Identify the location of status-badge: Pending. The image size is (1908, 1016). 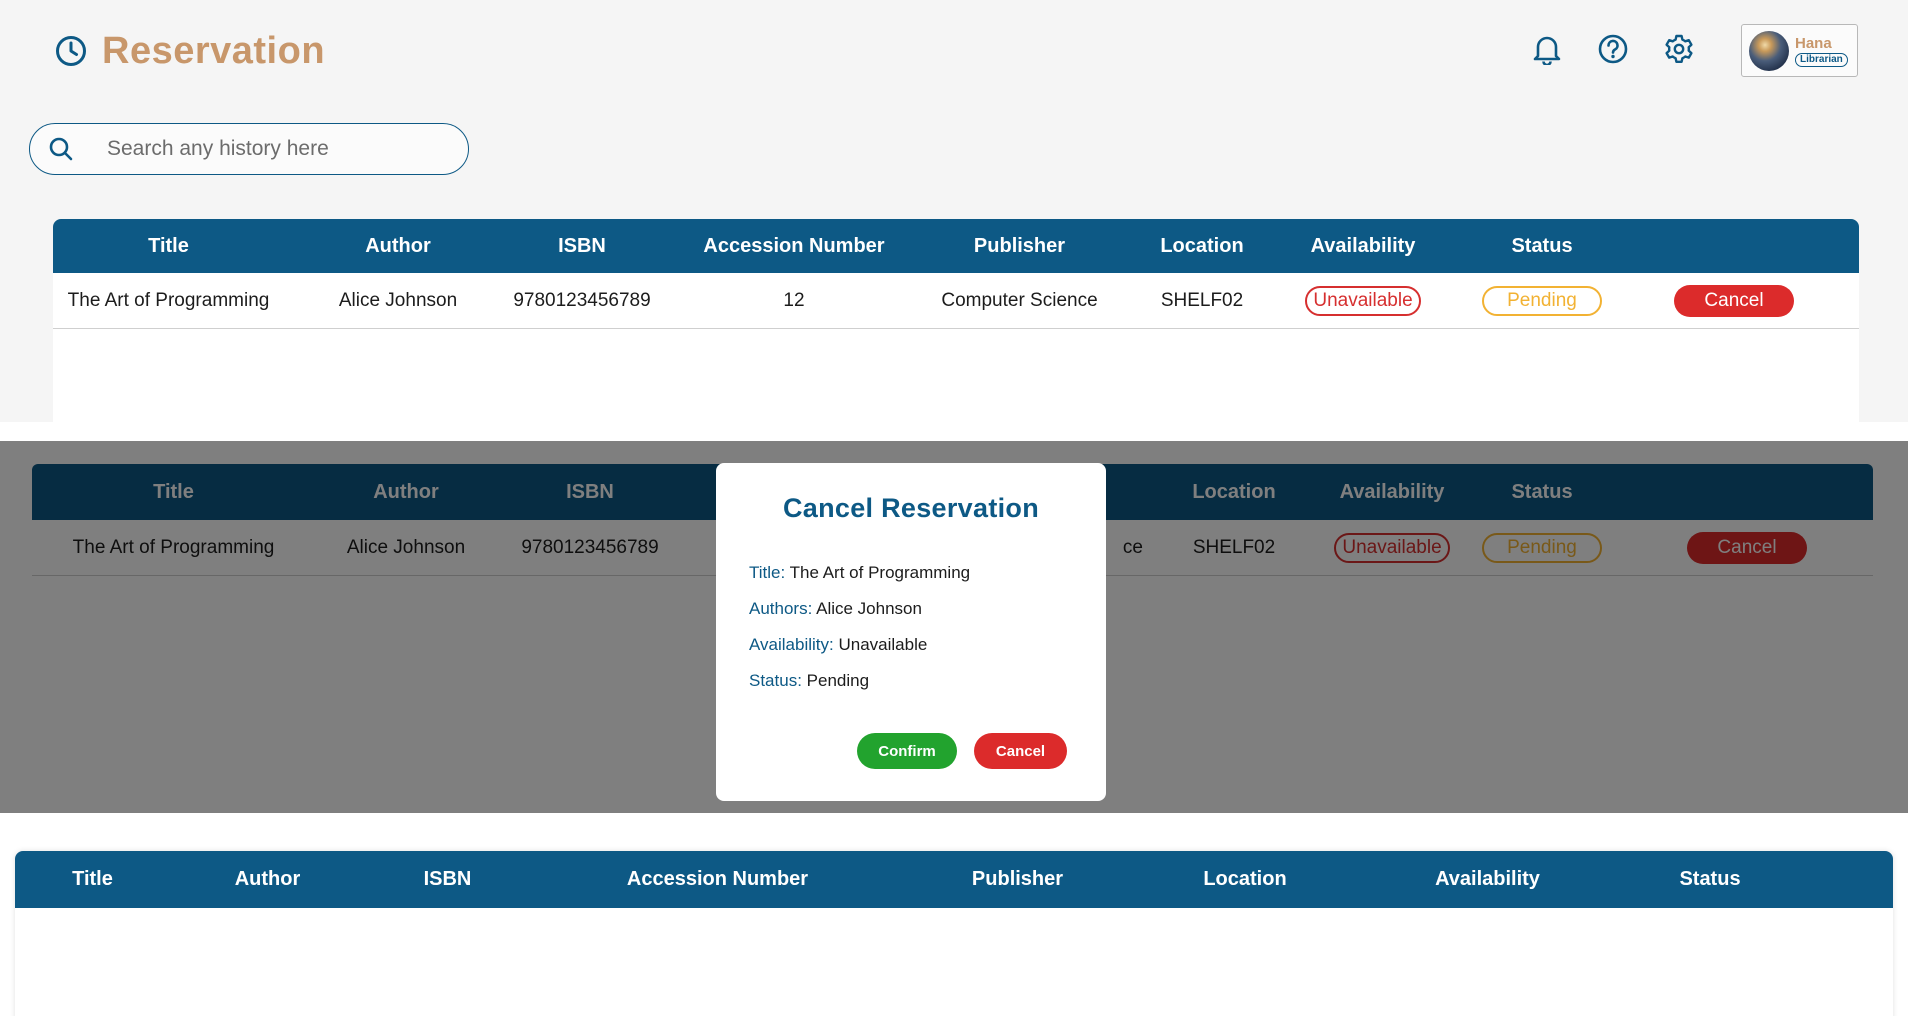
(1542, 300).